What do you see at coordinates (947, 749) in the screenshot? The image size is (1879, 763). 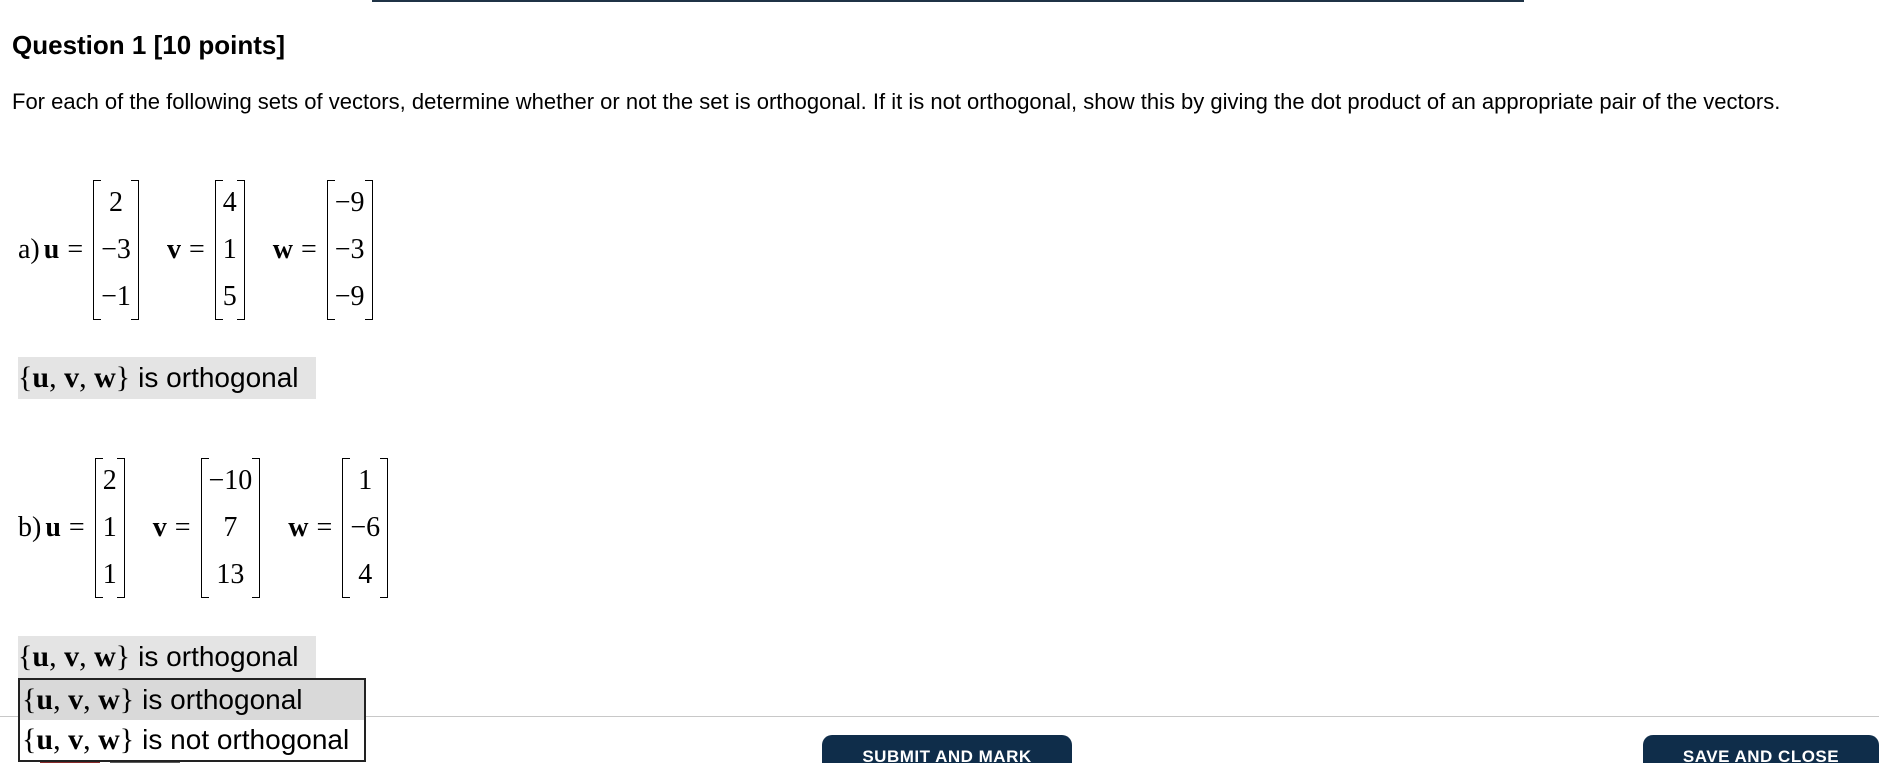 I see `submit-and-mark-button: SUBMIT AND MARK` at bounding box center [947, 749].